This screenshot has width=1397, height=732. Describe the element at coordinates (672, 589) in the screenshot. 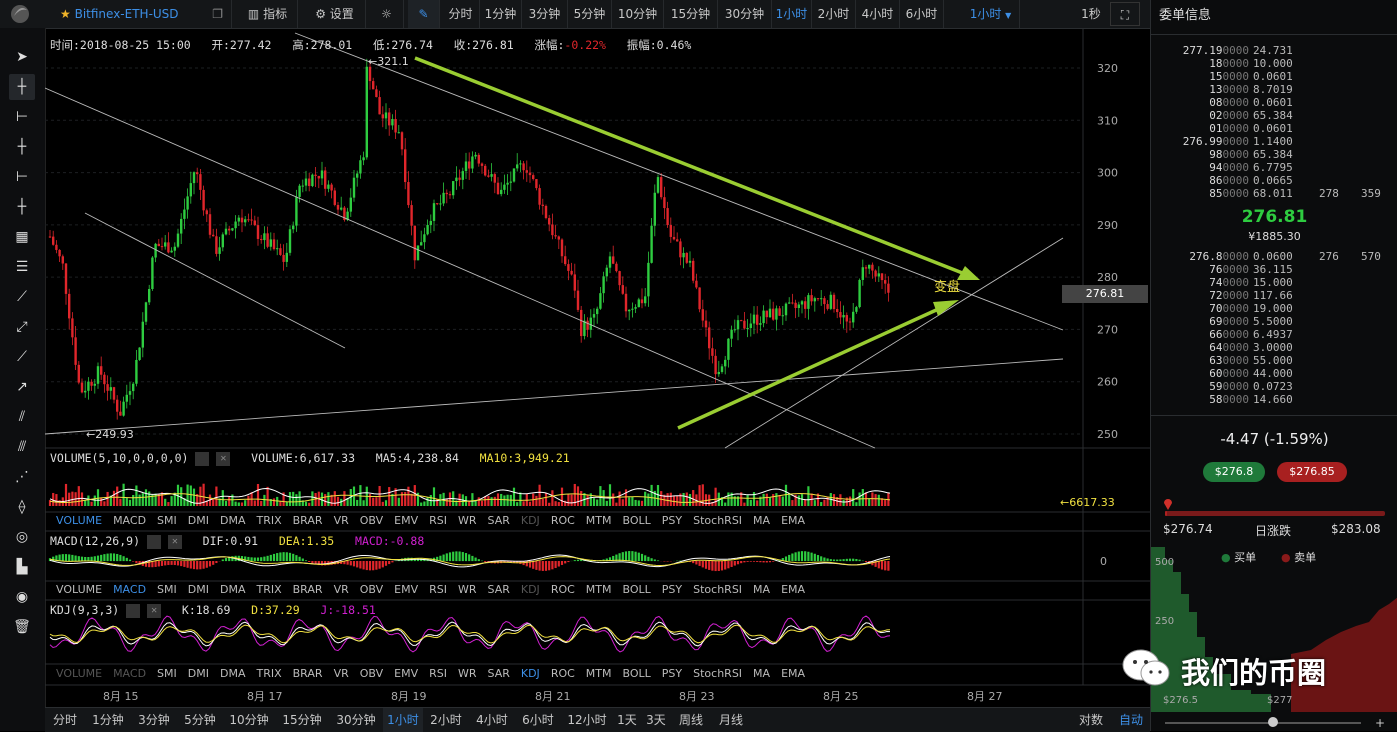

I see `indicator-tab-psy: PSY` at that location.